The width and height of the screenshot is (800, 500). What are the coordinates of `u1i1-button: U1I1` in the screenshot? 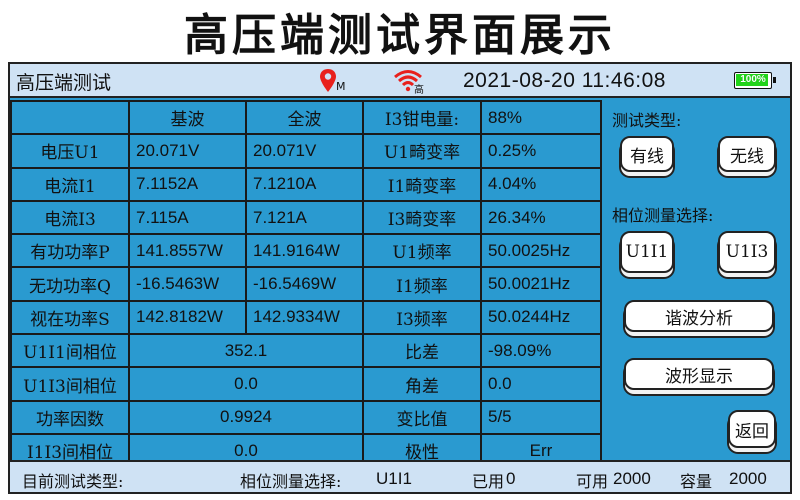 It's located at (647, 252).